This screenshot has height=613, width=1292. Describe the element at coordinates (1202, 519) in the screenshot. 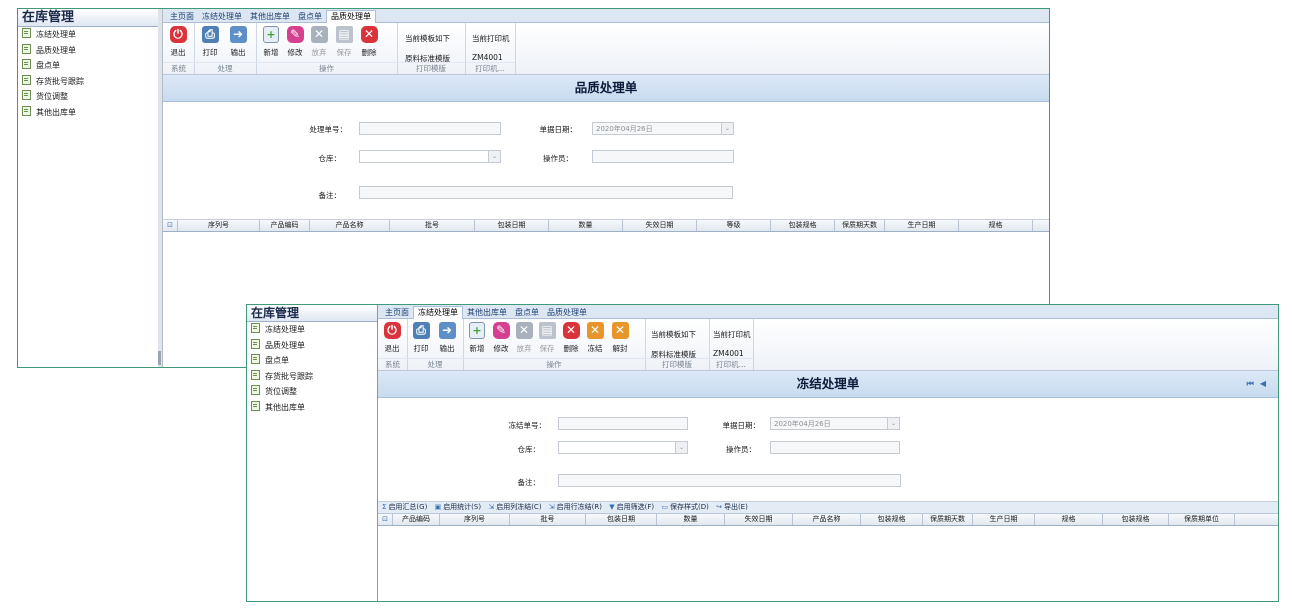

I see `col-shelf-unit: 保质期单位` at that location.